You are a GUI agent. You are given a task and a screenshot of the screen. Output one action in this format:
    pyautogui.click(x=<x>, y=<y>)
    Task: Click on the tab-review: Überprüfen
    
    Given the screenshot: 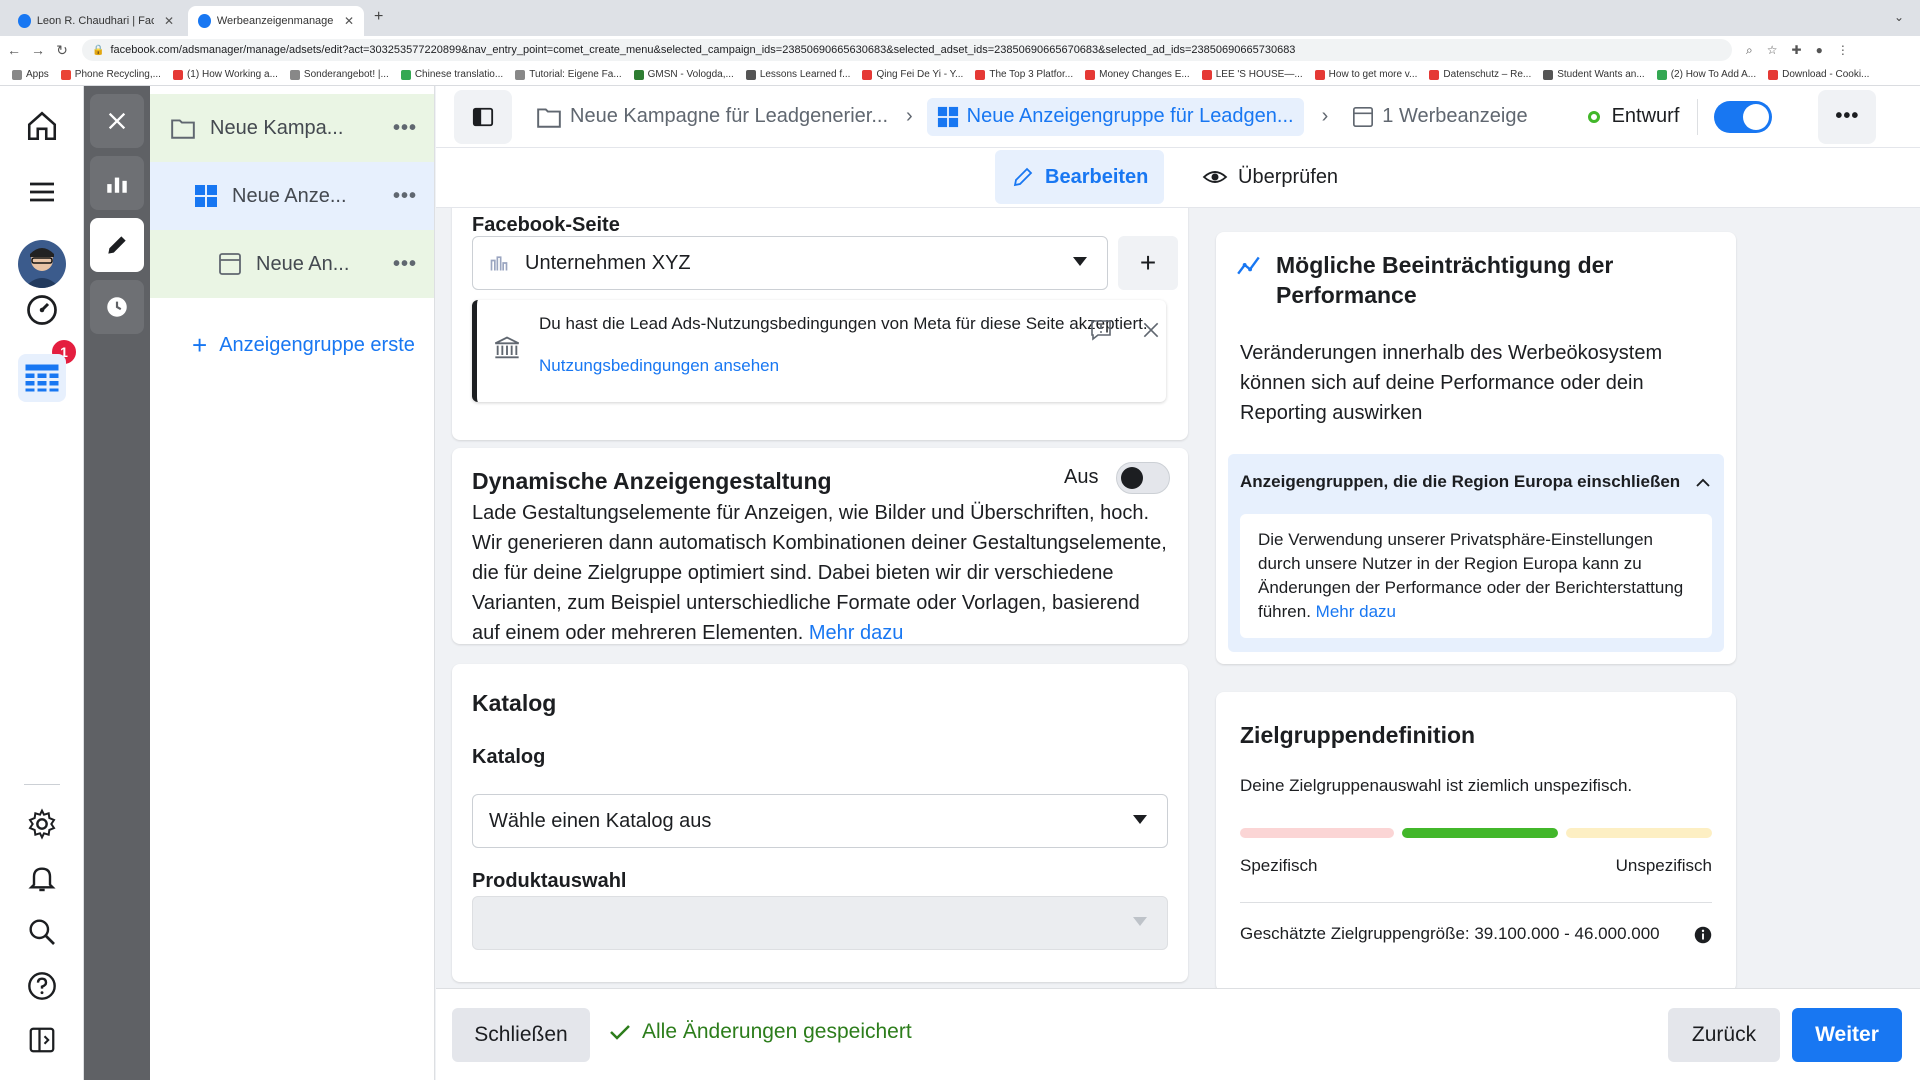 What is the action you would take?
    pyautogui.click(x=1270, y=177)
    